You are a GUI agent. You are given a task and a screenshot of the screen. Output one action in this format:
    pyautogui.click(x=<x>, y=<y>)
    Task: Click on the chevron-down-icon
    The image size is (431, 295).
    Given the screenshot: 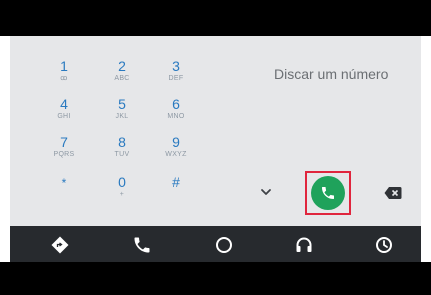 What is the action you would take?
    pyautogui.click(x=266, y=192)
    